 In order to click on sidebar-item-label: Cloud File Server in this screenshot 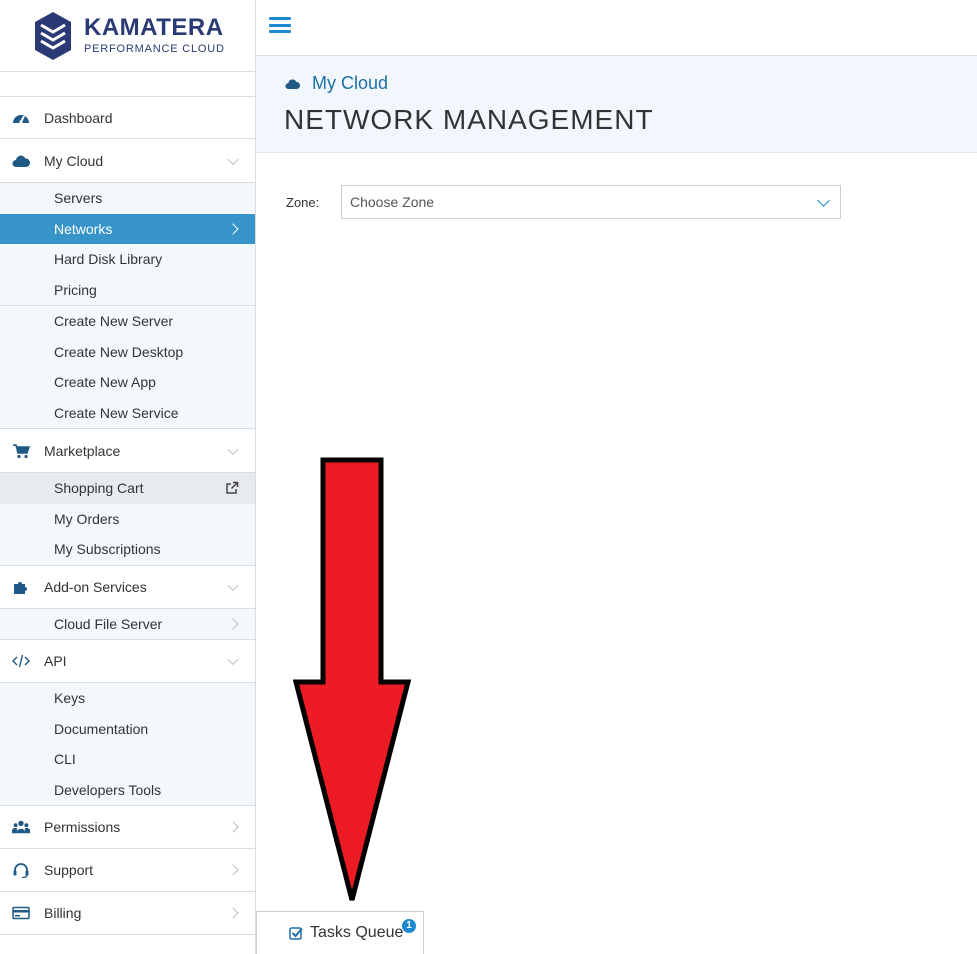, I will do `click(108, 623)`.